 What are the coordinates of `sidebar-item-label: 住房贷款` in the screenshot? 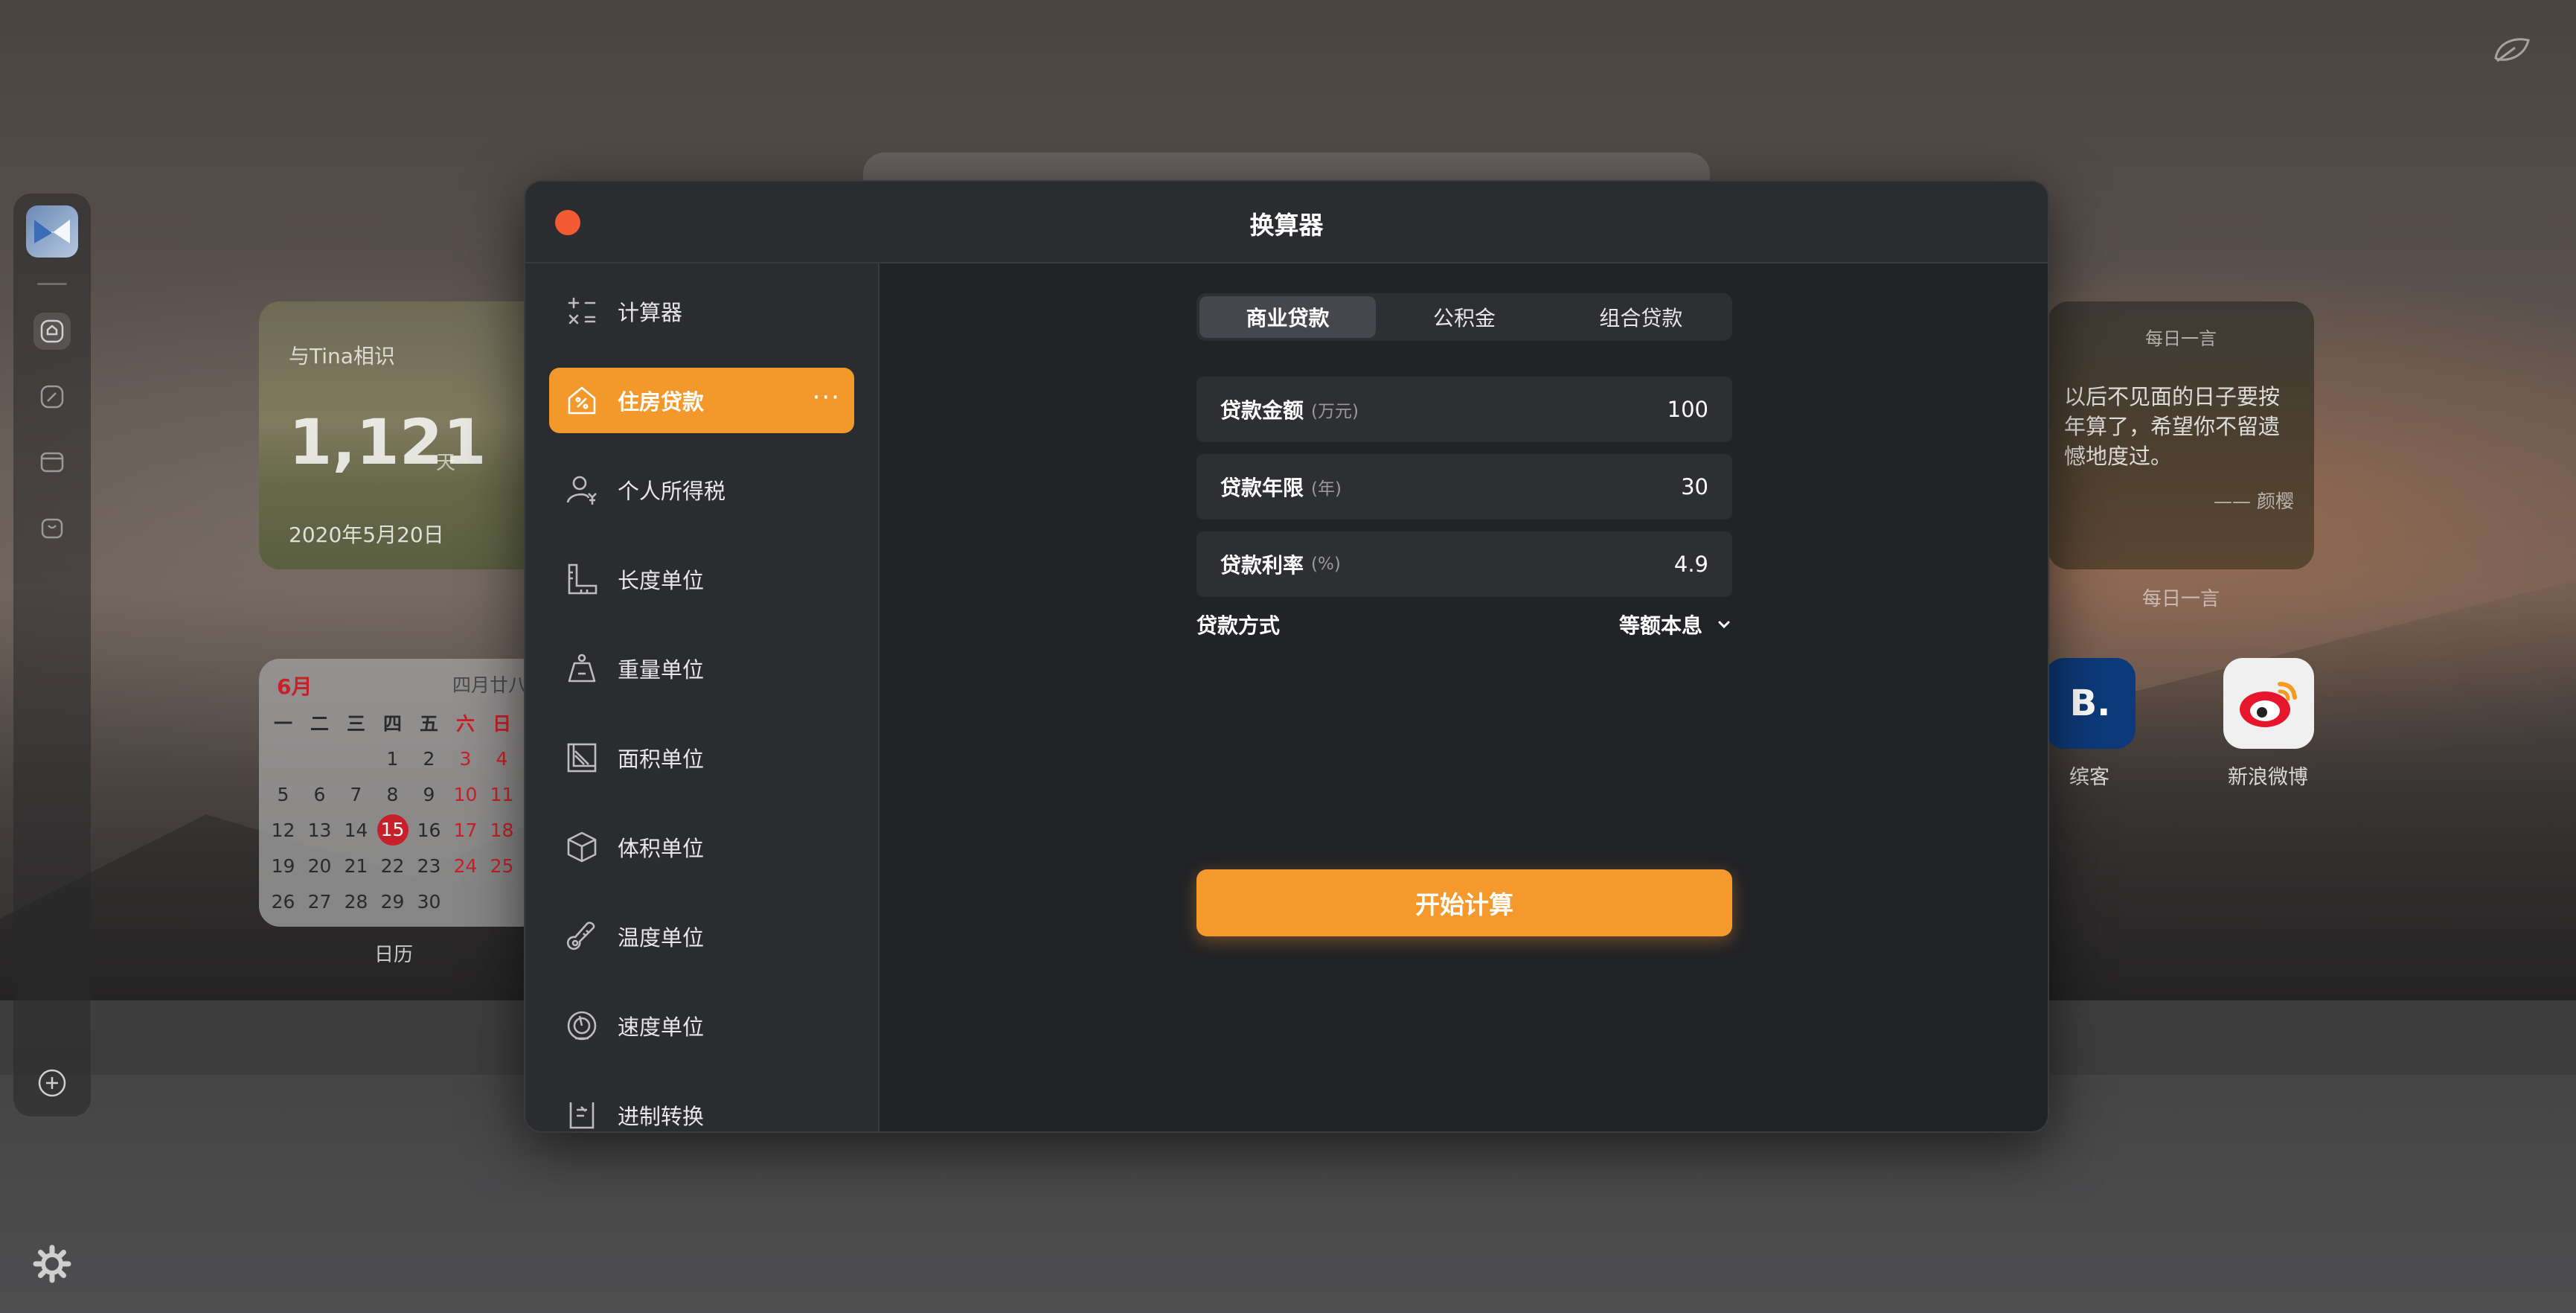 It's located at (661, 402).